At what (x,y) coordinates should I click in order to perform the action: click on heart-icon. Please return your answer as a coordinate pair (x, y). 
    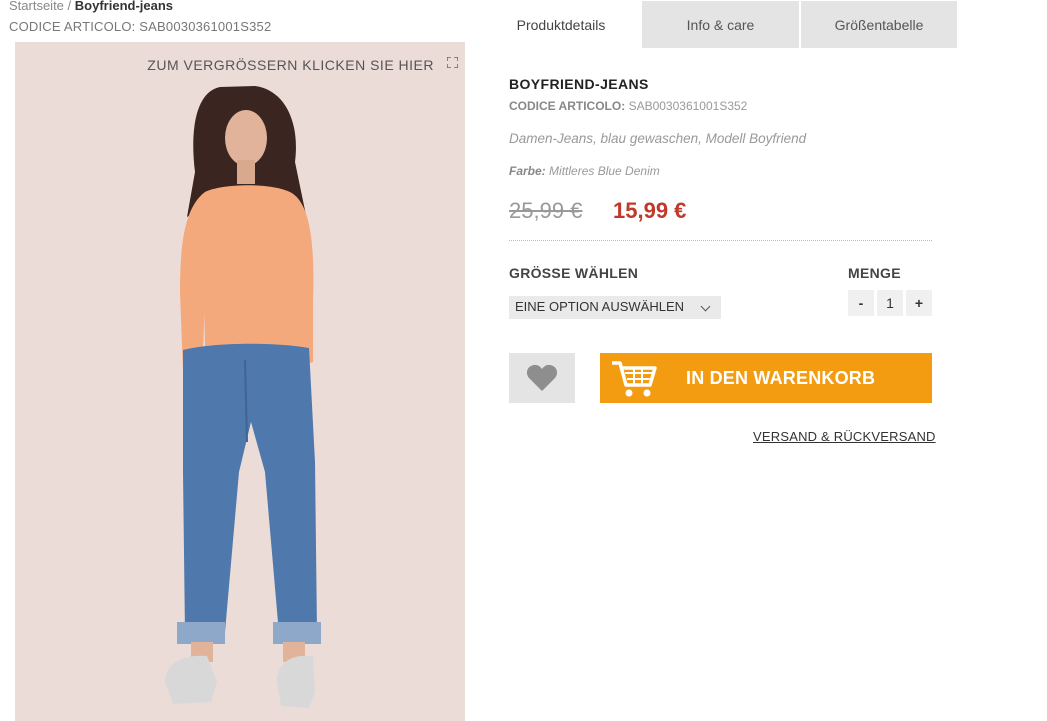
    Looking at the image, I should click on (542, 377).